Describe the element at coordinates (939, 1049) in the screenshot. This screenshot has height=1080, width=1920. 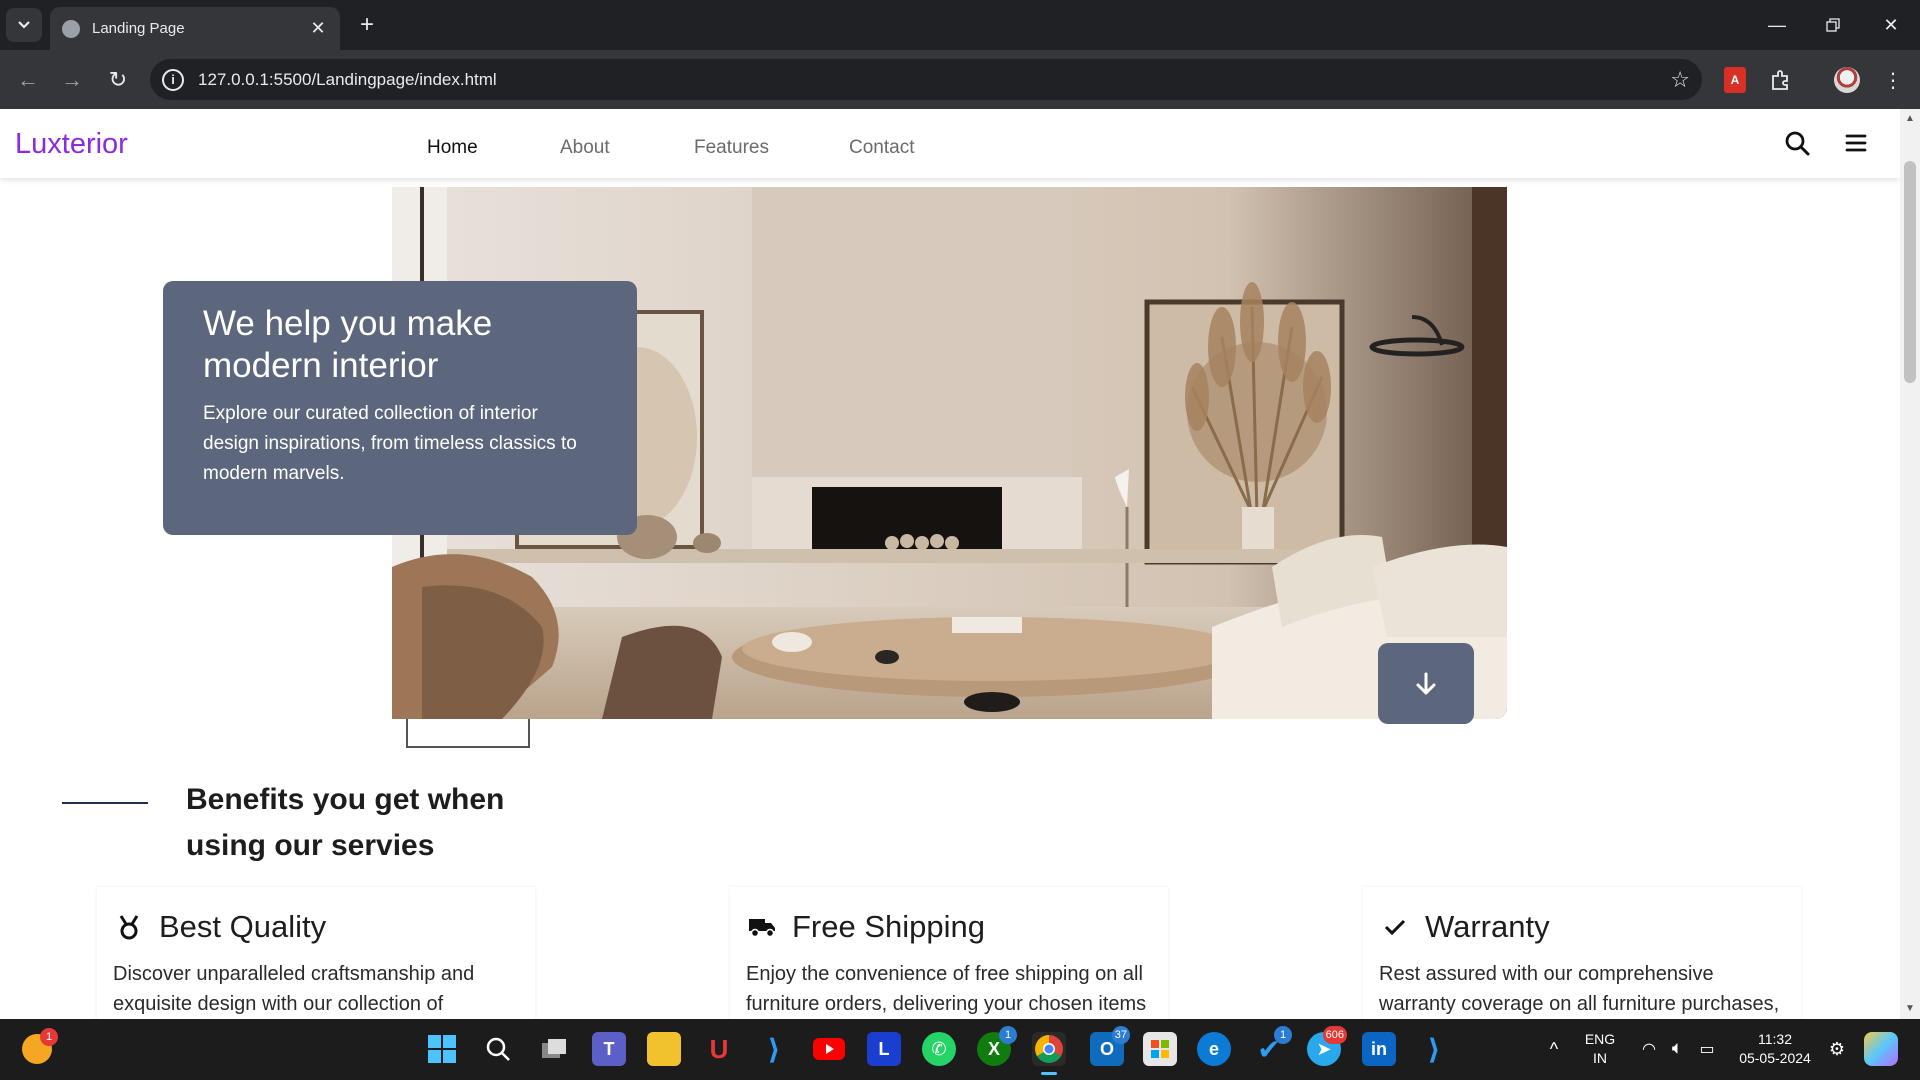
I see `whatsapp-icon: ✆` at that location.